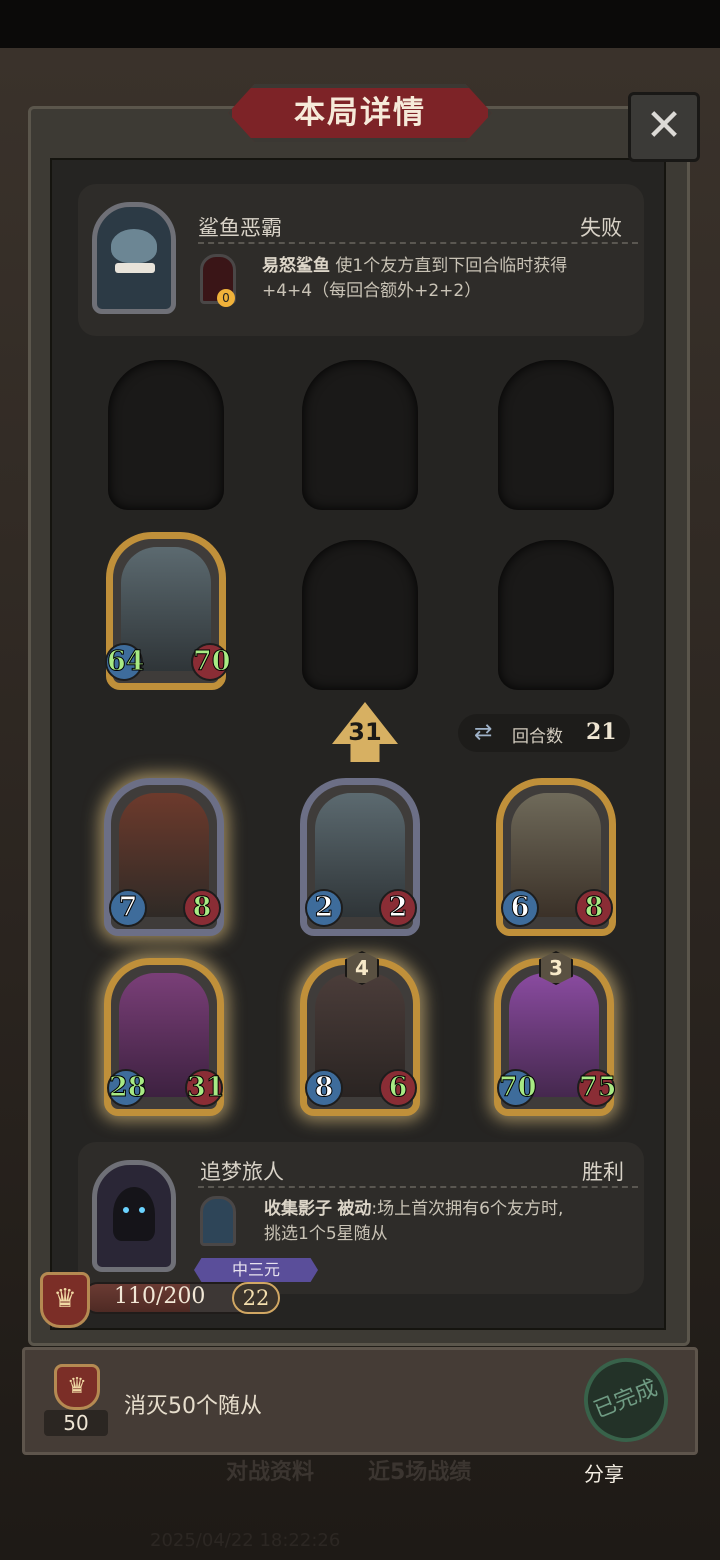 This screenshot has height=1560, width=720. Describe the element at coordinates (360, 857) in the screenshot. I see `player-minion-card: 2 2` at that location.